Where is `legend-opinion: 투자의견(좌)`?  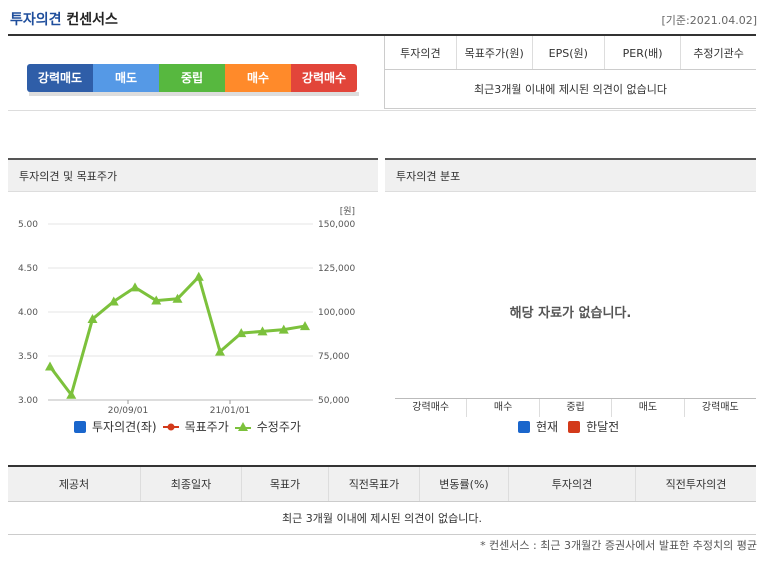
legend-opinion: 투자의견(좌) is located at coordinates (124, 427).